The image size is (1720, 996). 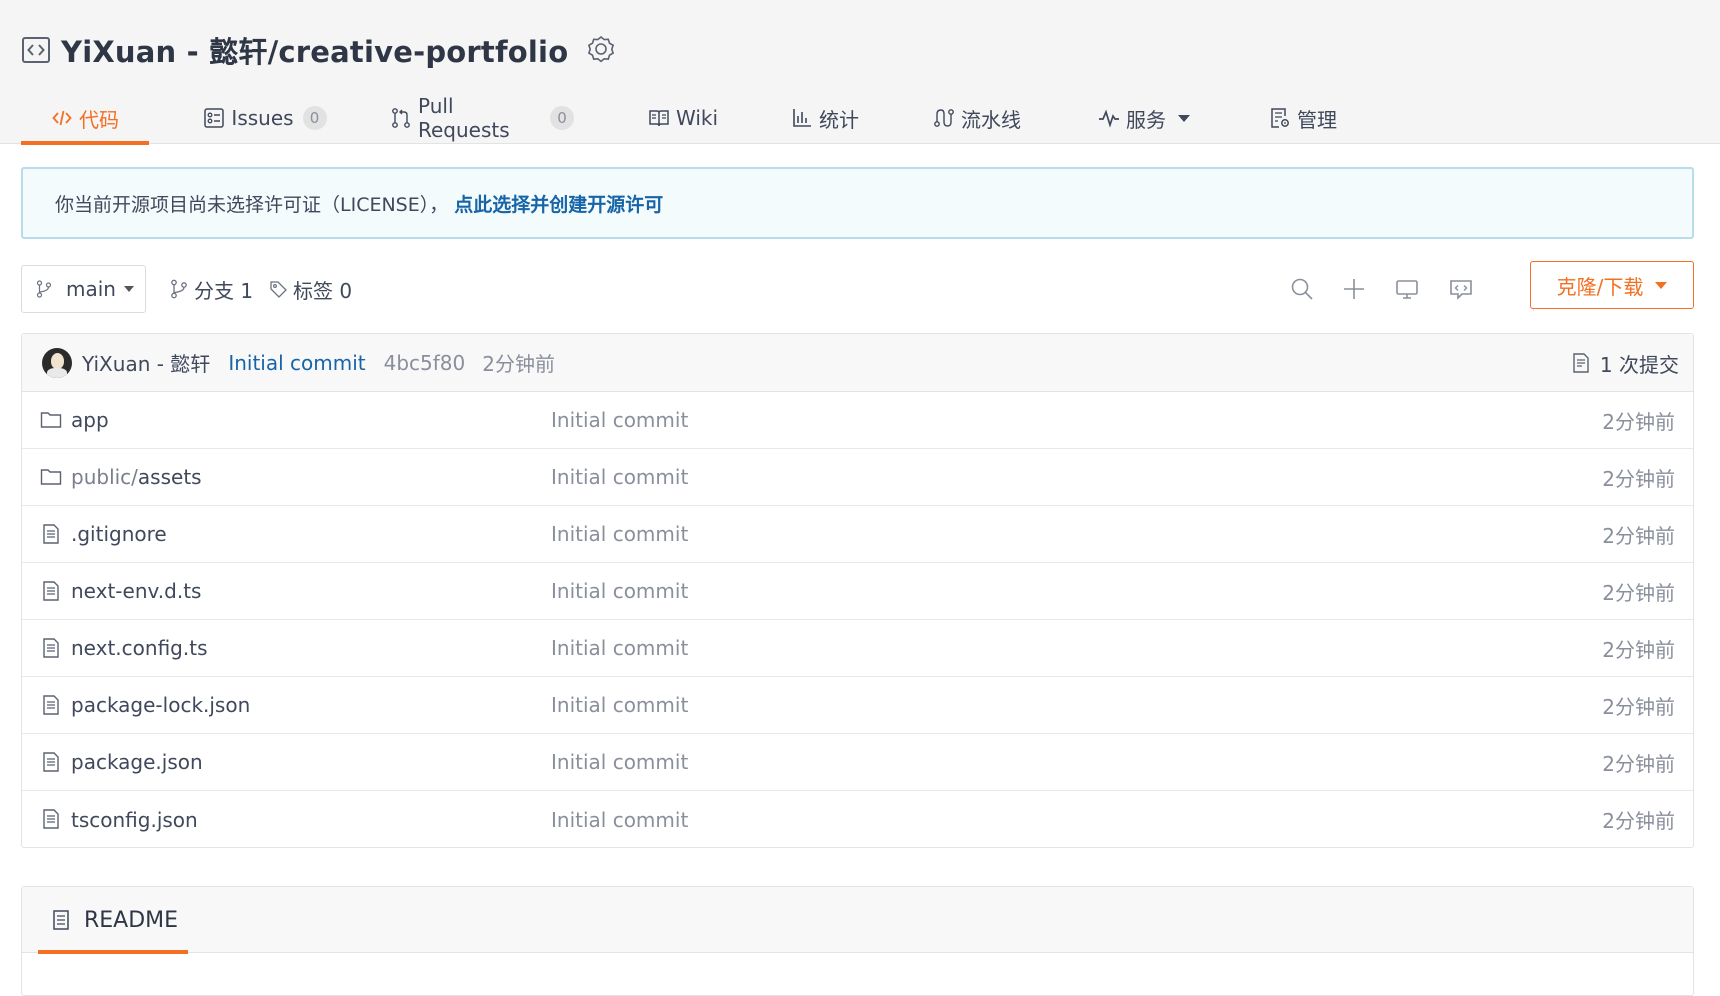 I want to click on tab-code: 代码, so click(x=85, y=118).